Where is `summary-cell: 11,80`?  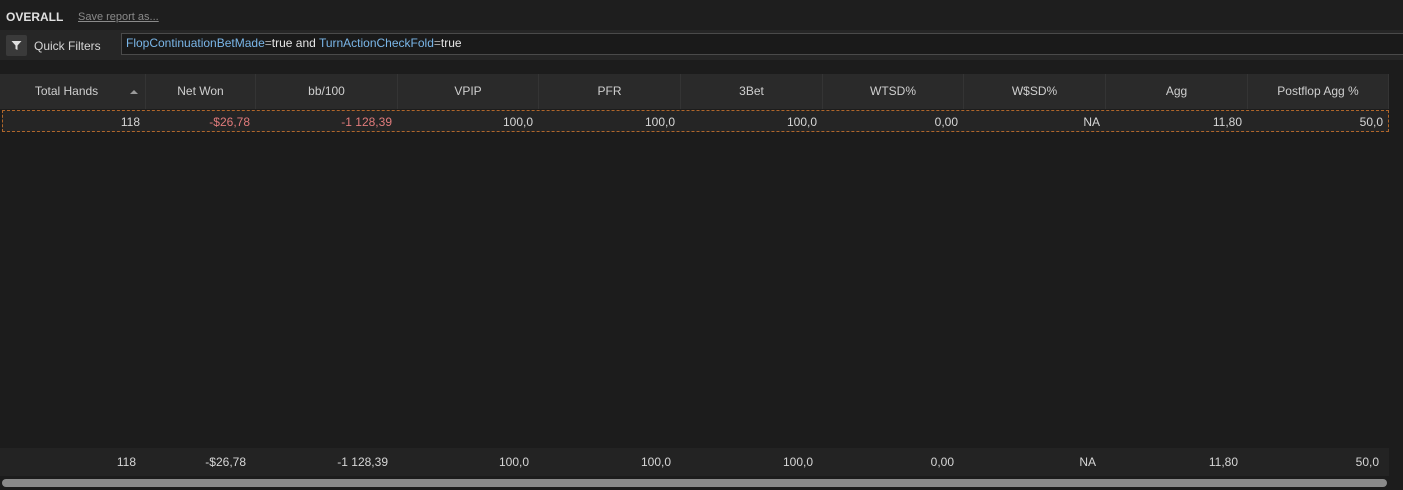 summary-cell: 11,80 is located at coordinates (1223, 462).